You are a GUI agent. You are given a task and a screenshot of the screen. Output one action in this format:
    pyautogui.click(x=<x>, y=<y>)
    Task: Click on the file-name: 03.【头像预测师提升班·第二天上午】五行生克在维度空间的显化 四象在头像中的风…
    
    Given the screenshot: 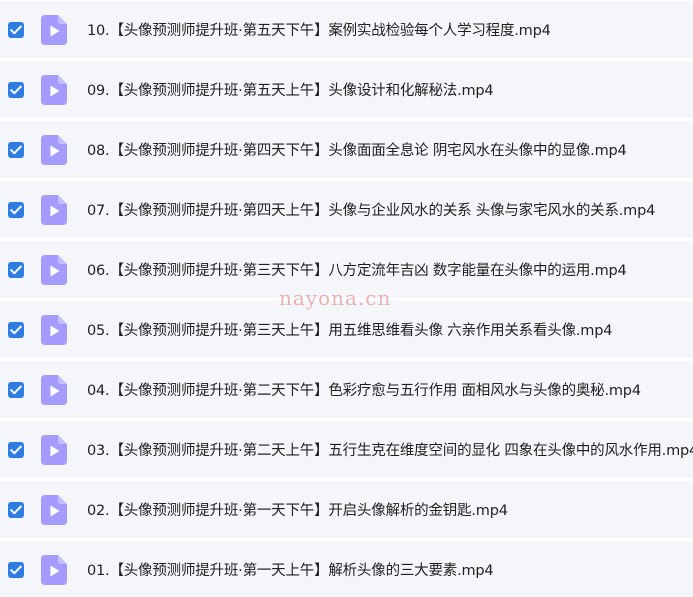 What is the action you would take?
    pyautogui.click(x=390, y=451)
    